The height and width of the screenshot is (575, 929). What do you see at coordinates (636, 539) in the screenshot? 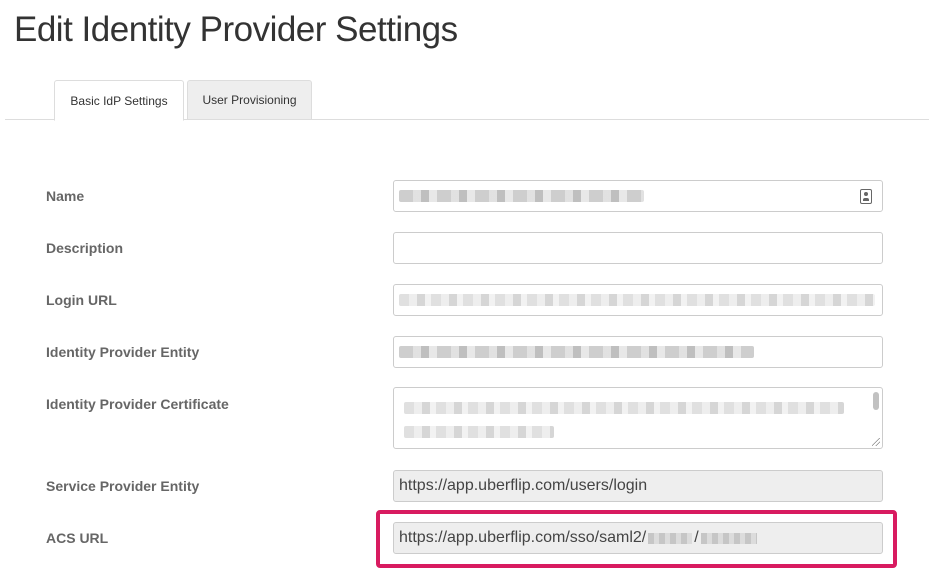
I see `highlight-box` at bounding box center [636, 539].